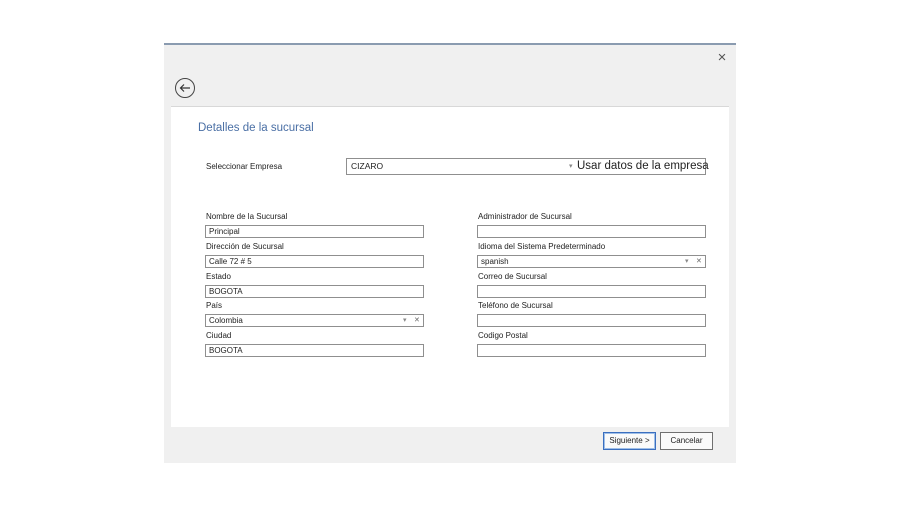  Describe the element at coordinates (218, 276) in the screenshot. I see `estado-label: Estado` at that location.